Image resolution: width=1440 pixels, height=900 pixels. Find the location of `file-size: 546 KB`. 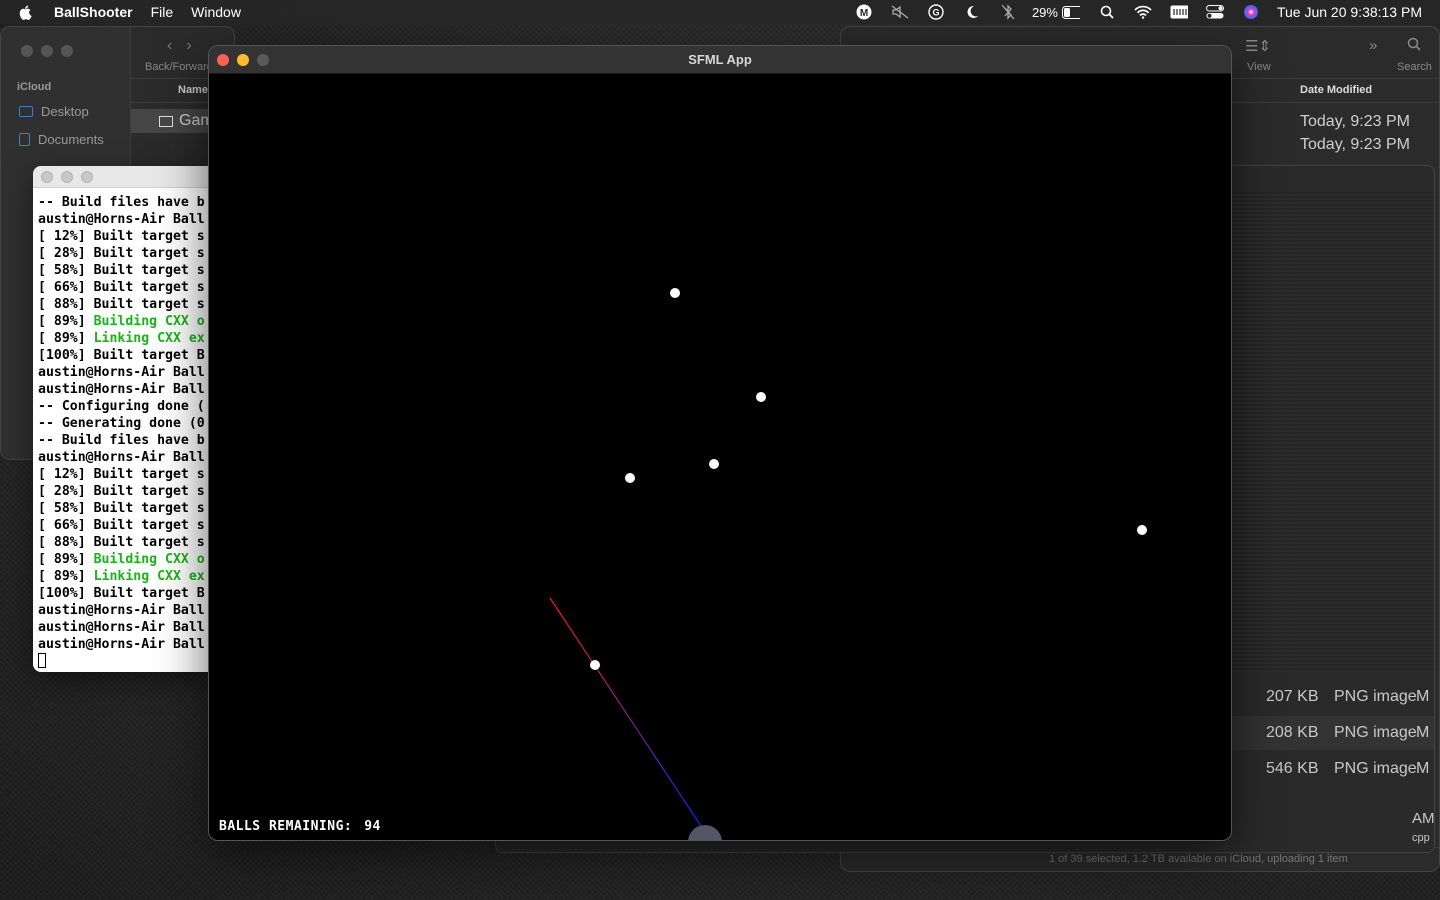

file-size: 546 KB is located at coordinates (1292, 768).